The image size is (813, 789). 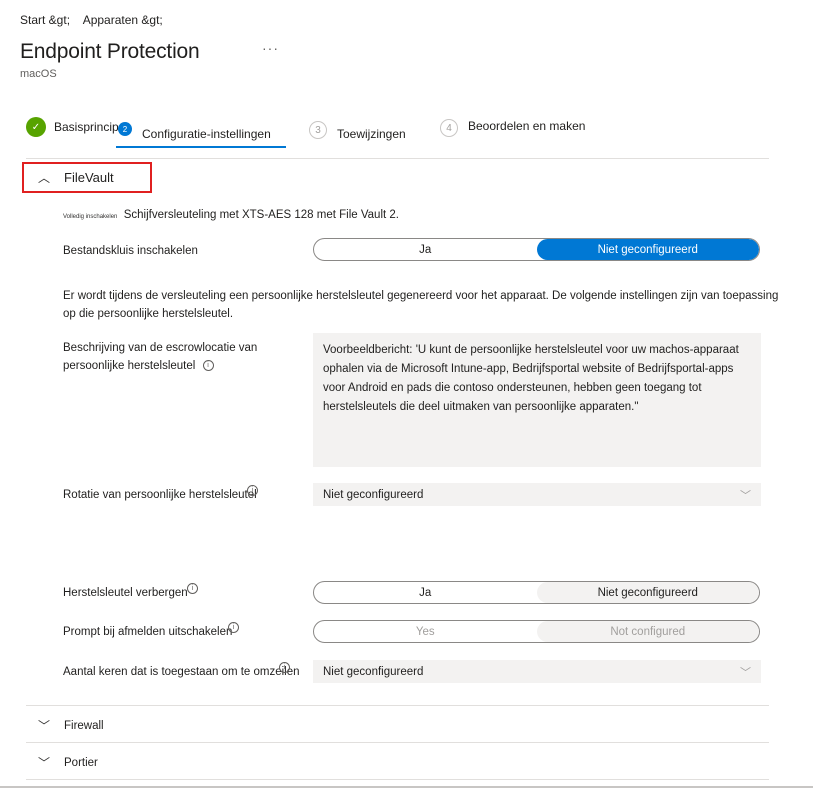 What do you see at coordinates (43, 178) in the screenshot?
I see `chevron-up-icon: ︿` at bounding box center [43, 178].